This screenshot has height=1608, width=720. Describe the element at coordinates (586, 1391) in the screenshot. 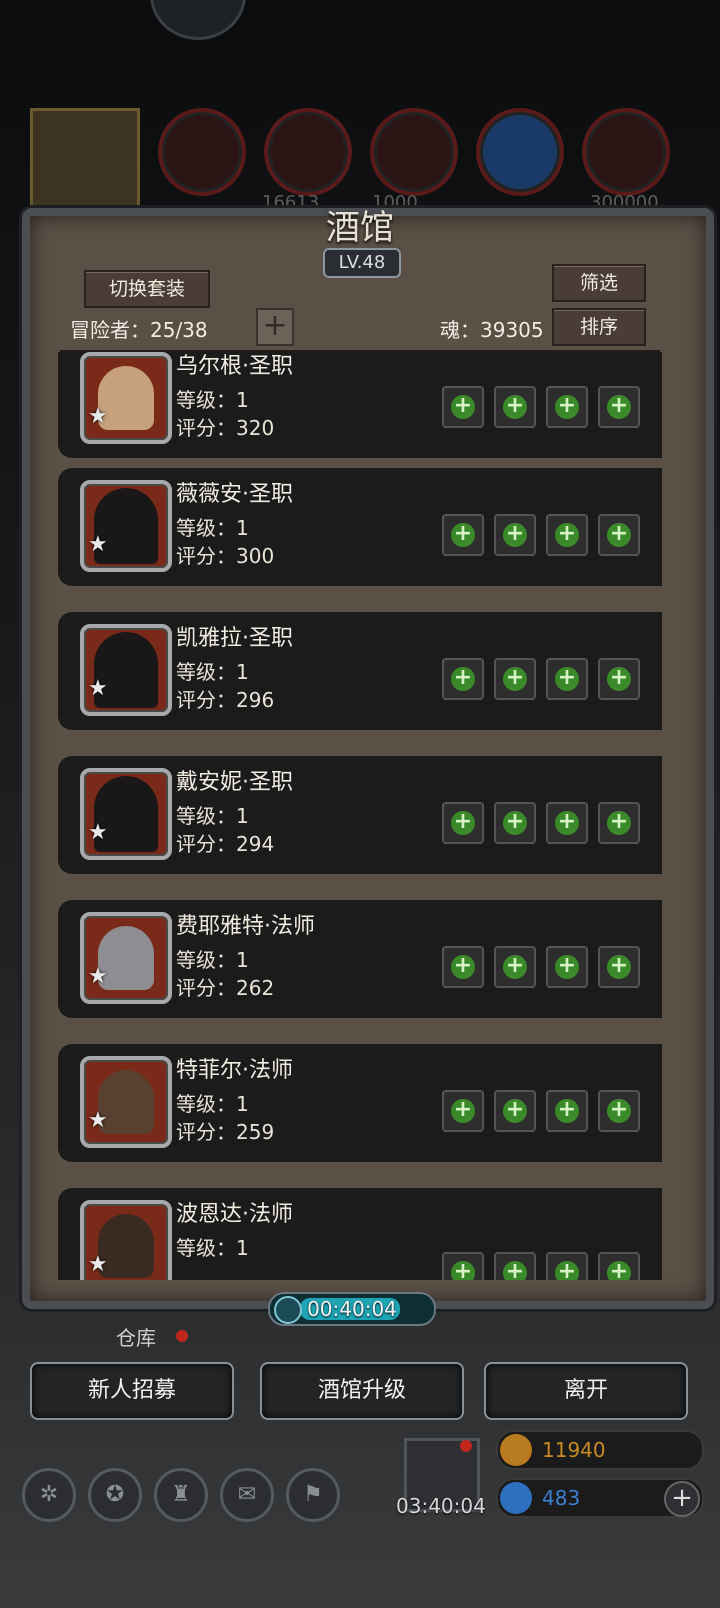

I see `leave-button: 离开` at that location.